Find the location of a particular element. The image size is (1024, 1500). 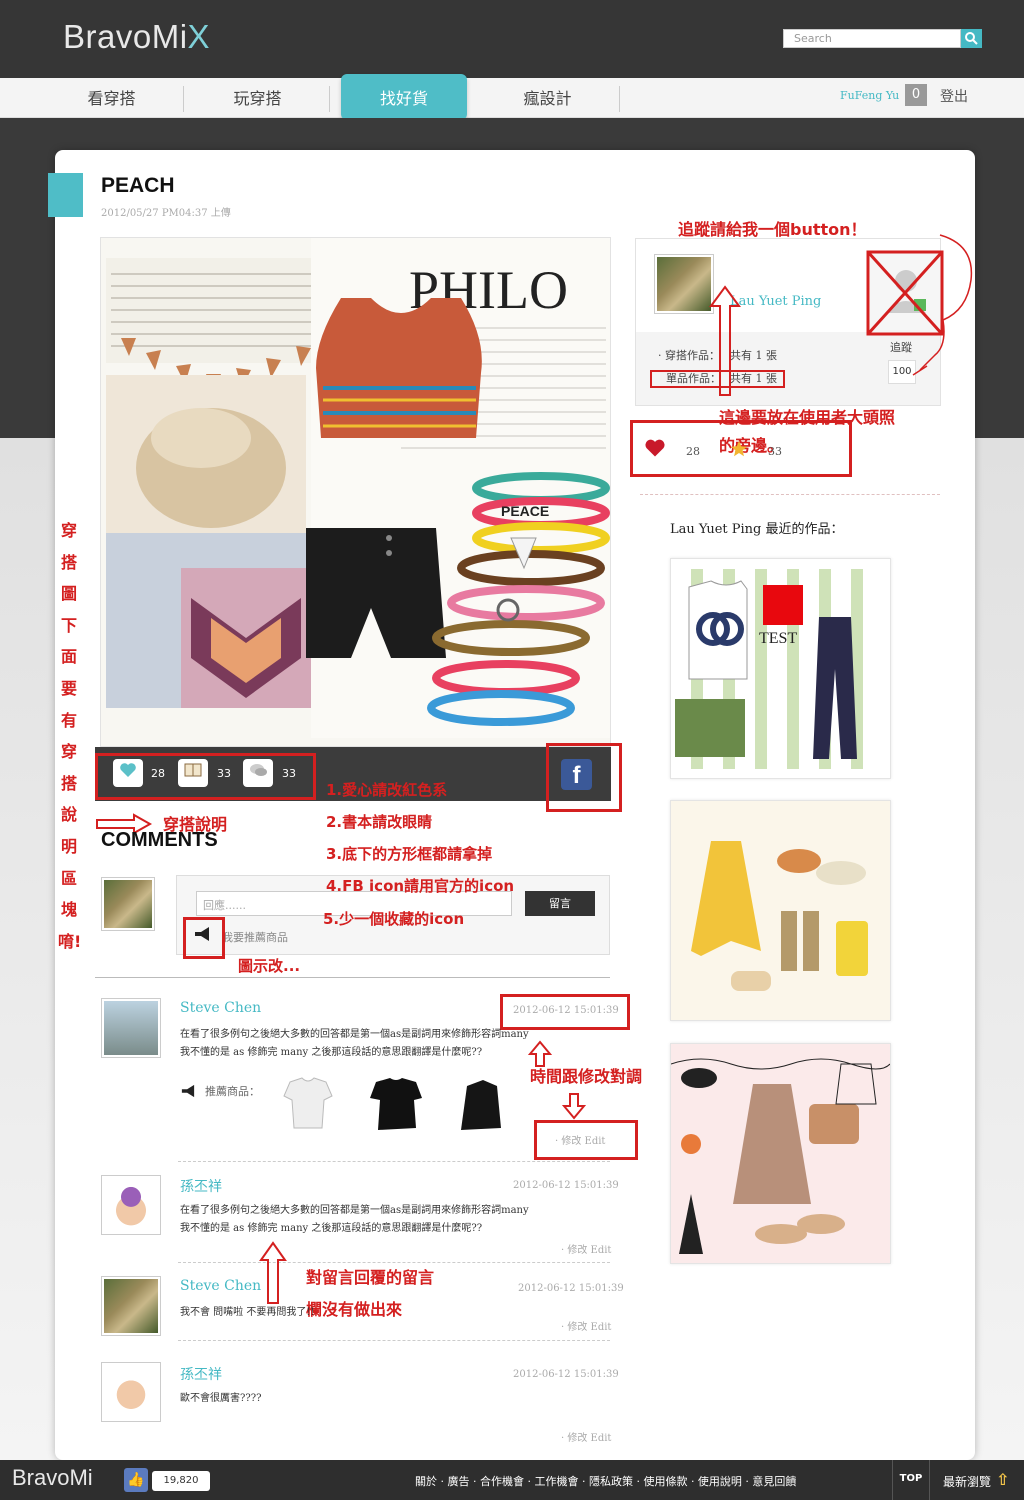

annotation-box-time is located at coordinates (565, 1012).